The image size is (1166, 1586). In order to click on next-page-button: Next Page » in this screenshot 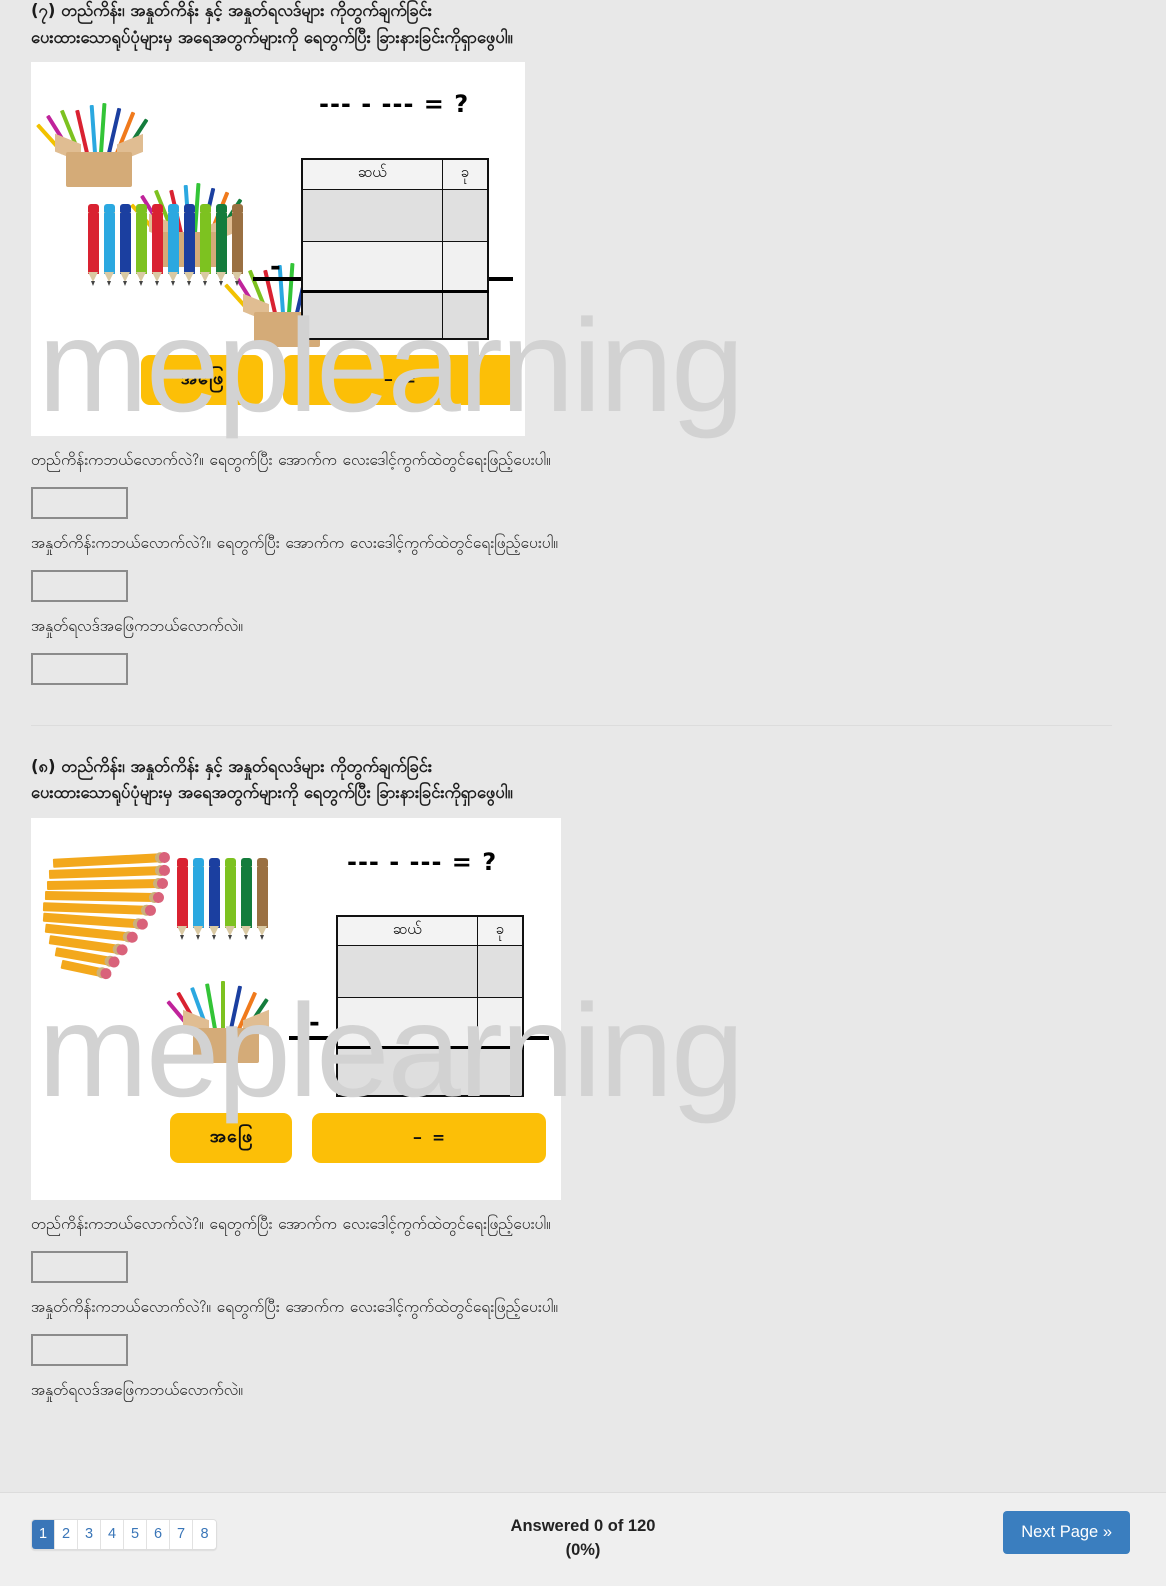, I will do `click(1066, 1532)`.